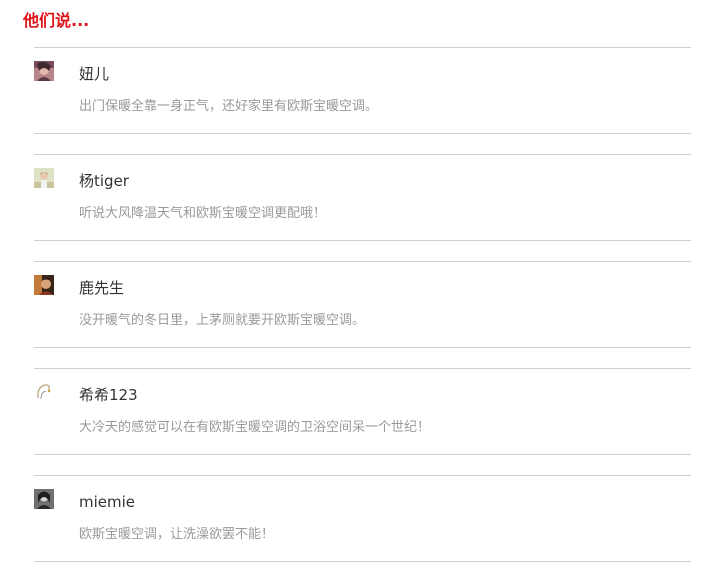 The height and width of the screenshot is (582, 710). Describe the element at coordinates (101, 288) in the screenshot. I see `user-name: 鹿先生` at that location.